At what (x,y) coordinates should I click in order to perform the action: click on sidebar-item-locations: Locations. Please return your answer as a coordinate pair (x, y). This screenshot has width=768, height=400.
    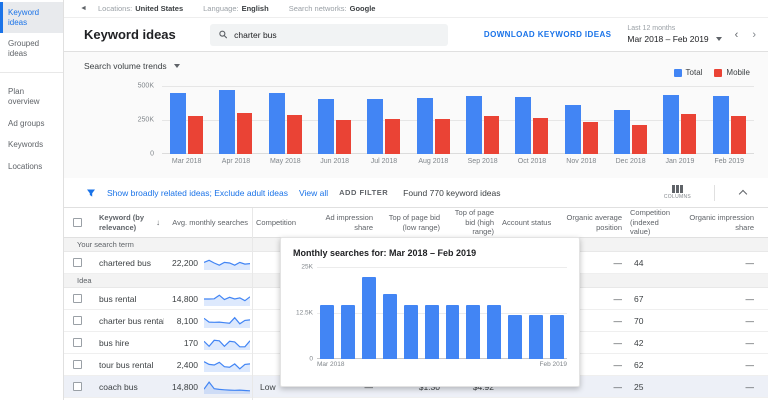
    Looking at the image, I should click on (31, 167).